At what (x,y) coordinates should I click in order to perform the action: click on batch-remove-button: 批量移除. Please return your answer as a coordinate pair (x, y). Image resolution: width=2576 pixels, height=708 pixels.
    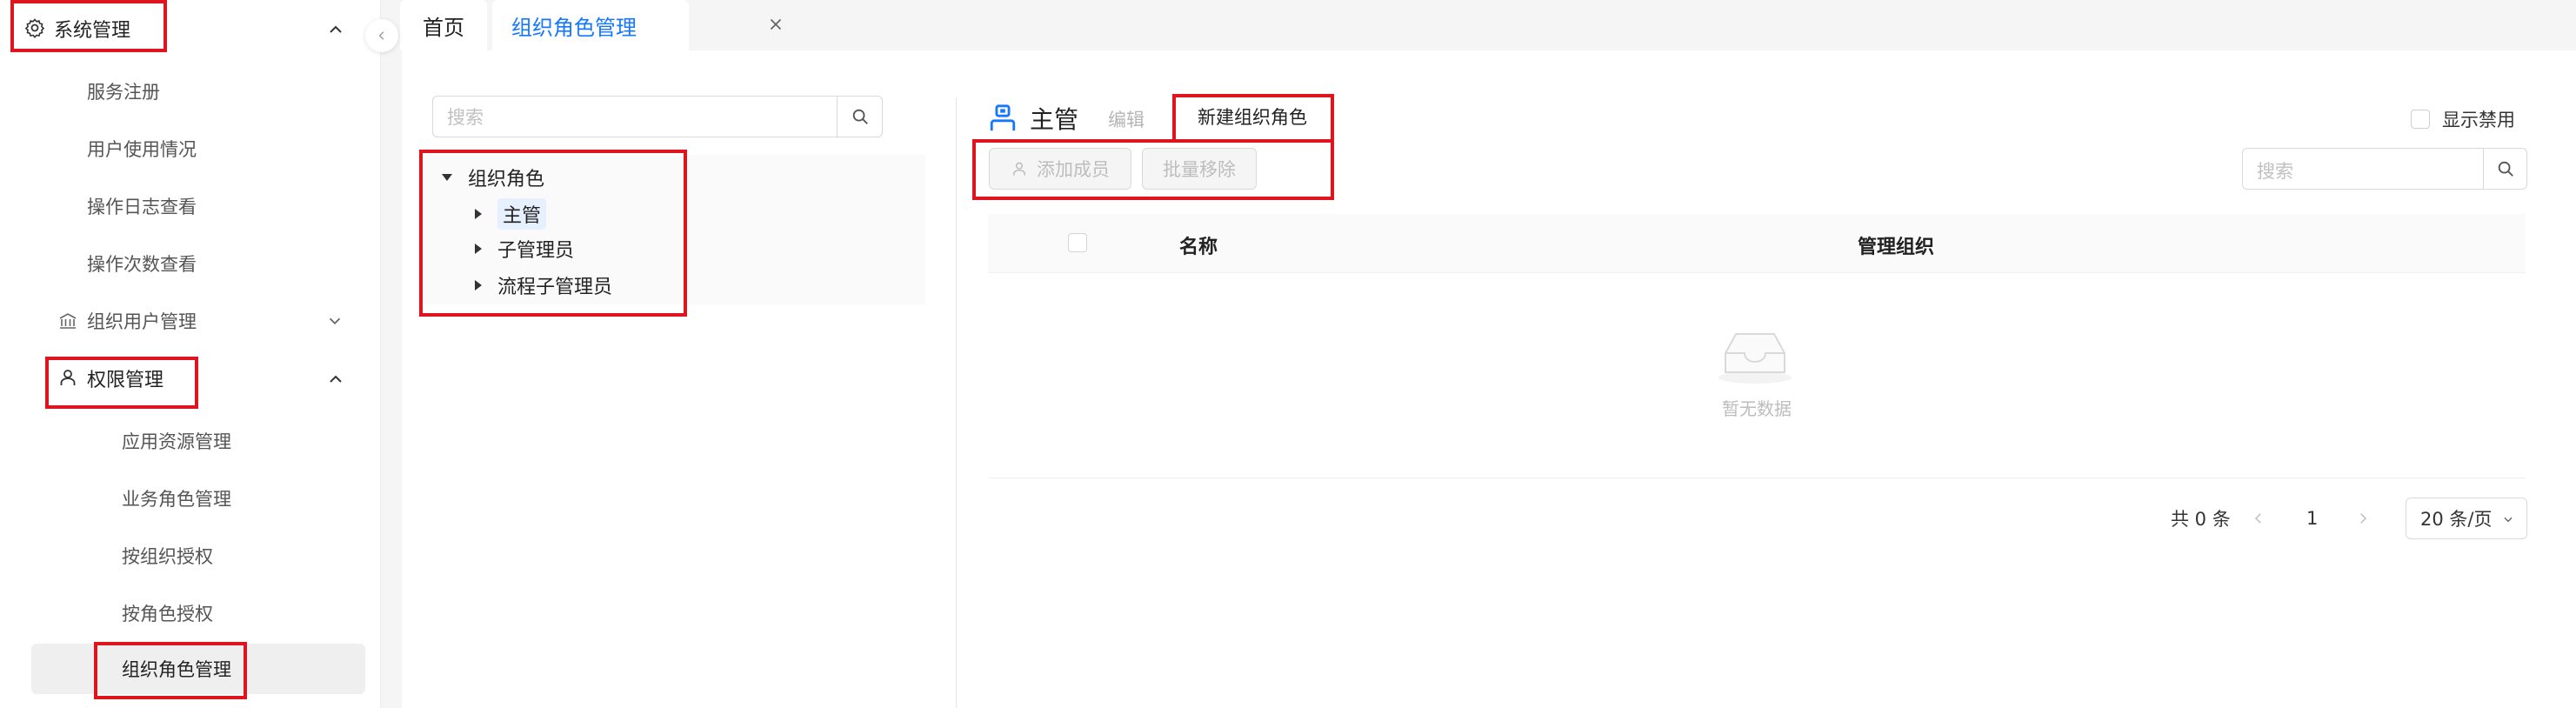
    Looking at the image, I should click on (1199, 169).